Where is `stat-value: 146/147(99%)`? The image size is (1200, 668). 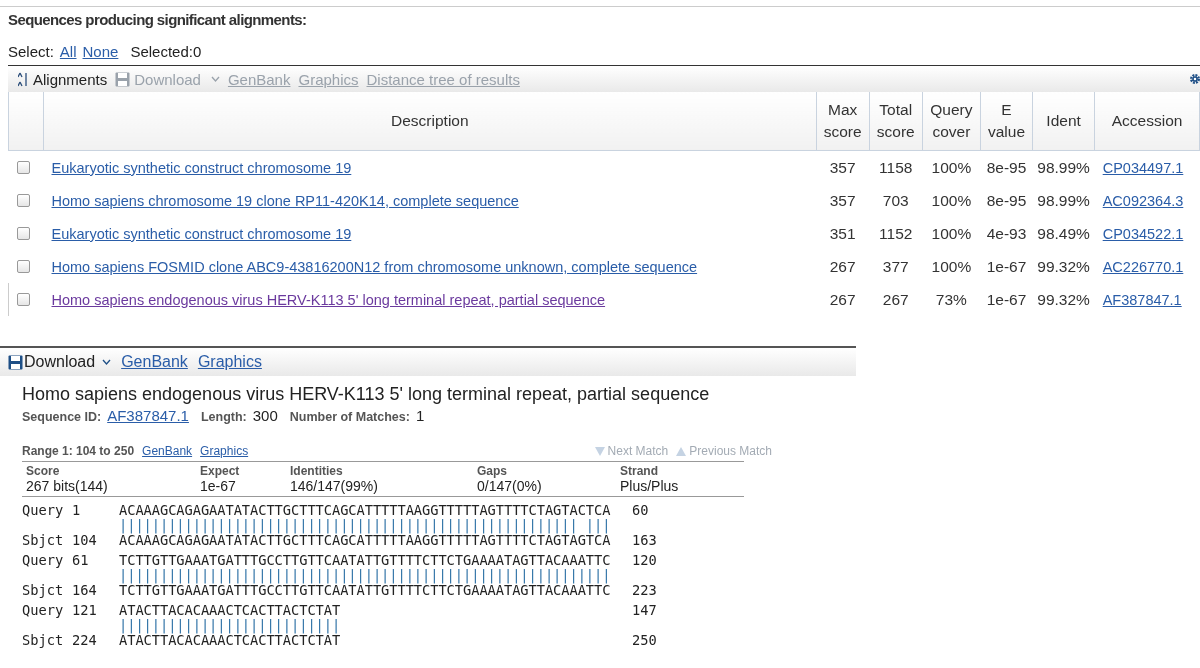 stat-value: 146/147(99%) is located at coordinates (334, 486).